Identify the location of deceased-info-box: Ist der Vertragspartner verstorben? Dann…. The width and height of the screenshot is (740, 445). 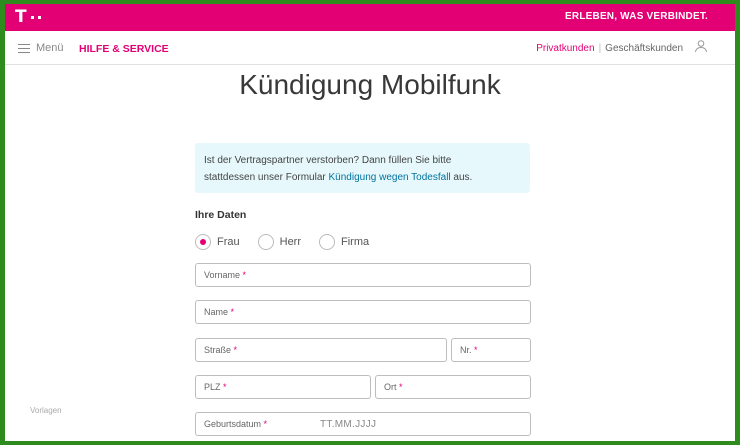
(362, 168).